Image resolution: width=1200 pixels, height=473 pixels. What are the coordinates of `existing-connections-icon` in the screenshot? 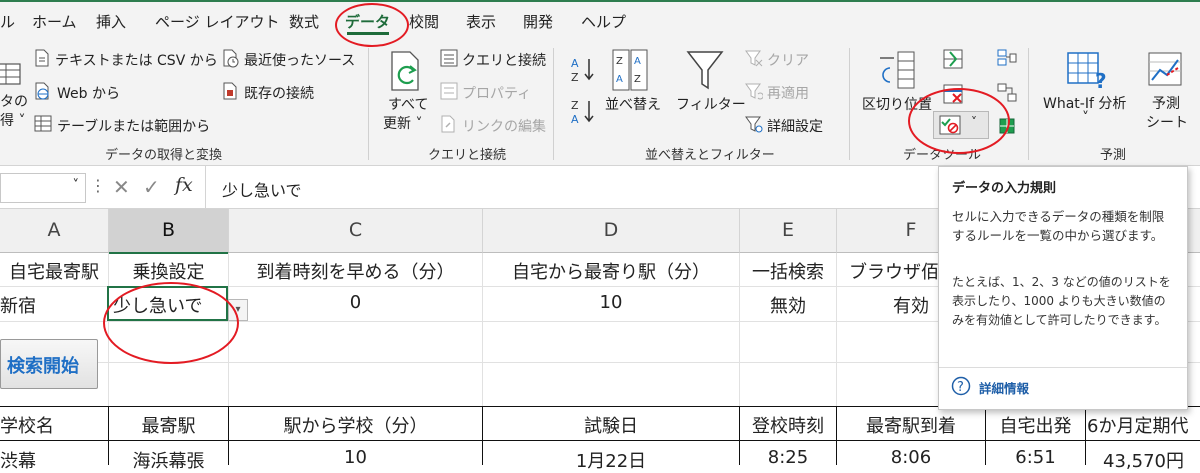 It's located at (230, 91).